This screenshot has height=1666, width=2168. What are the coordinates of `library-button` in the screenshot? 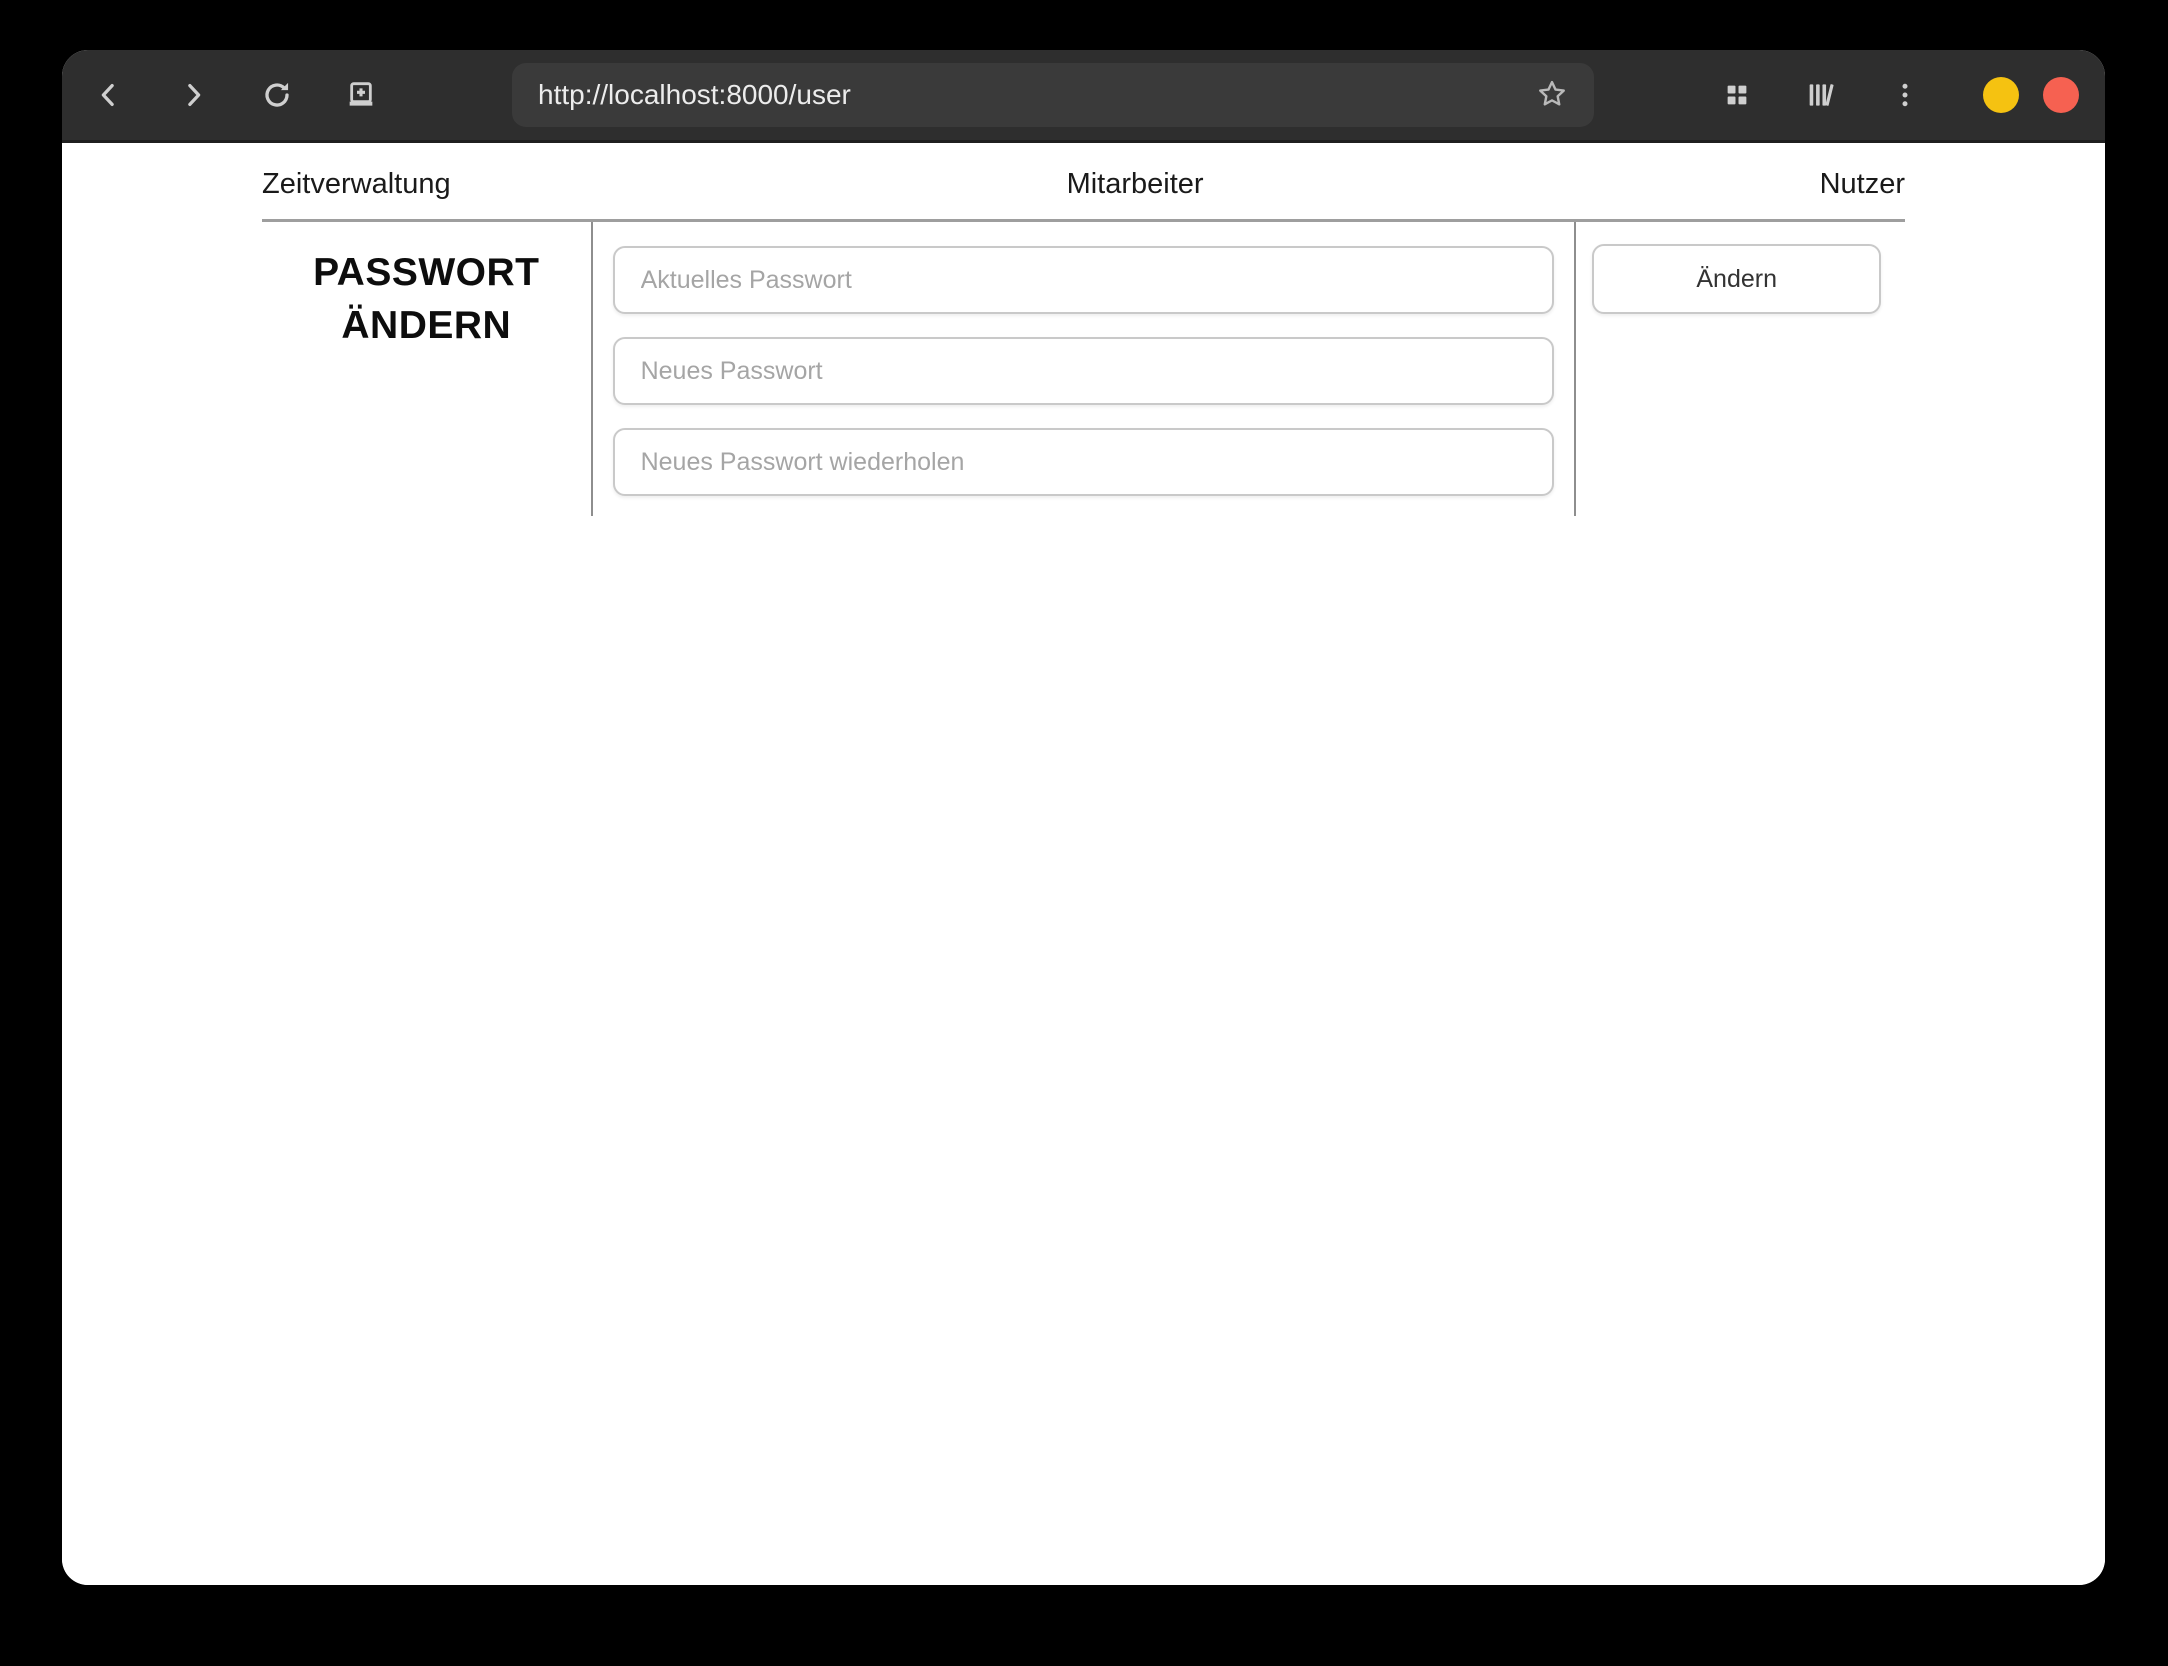 It's located at (1821, 95).